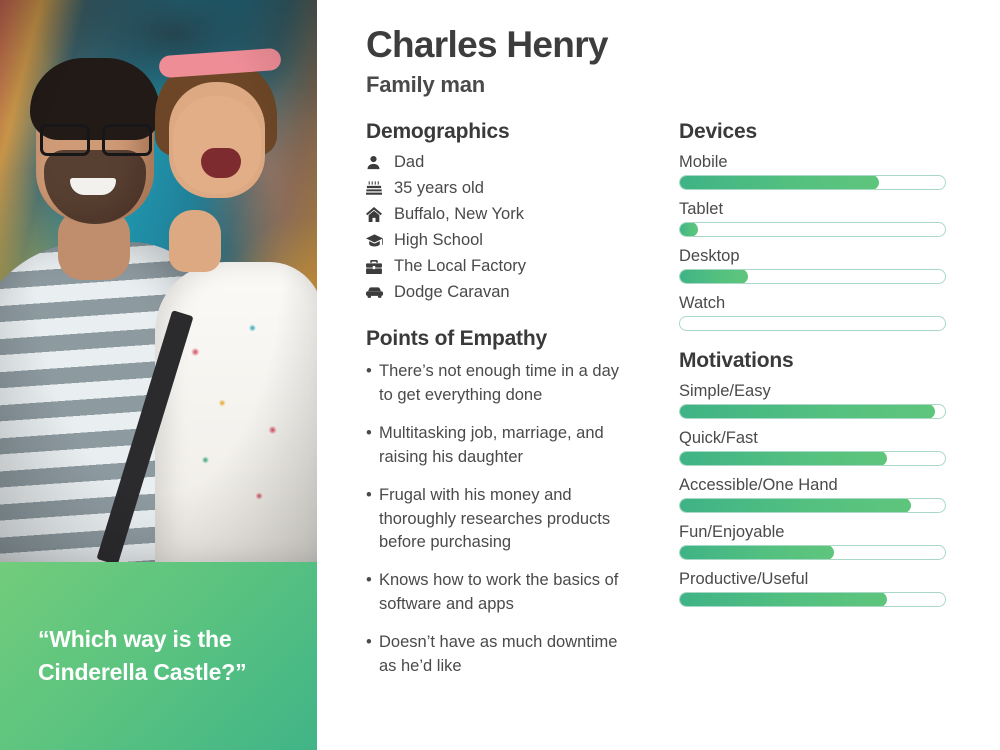 The width and height of the screenshot is (1000, 750). I want to click on briefcase-icon, so click(376, 266).